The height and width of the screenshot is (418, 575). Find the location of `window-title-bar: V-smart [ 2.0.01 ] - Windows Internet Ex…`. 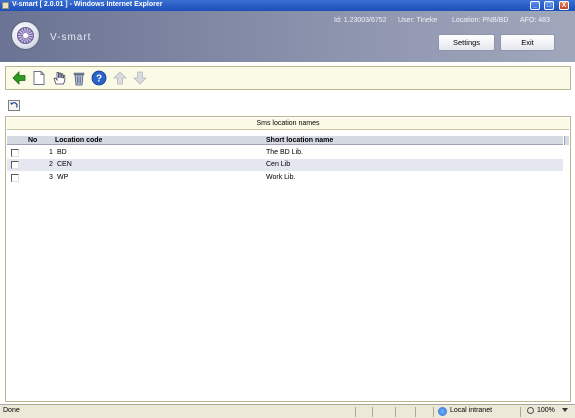

window-title-bar: V-smart [ 2.0.01 ] - Windows Internet Ex… is located at coordinates (287, 5).